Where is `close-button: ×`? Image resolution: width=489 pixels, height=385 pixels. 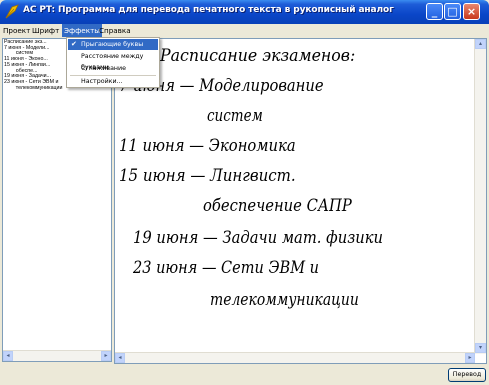 close-button: × is located at coordinates (471, 11).